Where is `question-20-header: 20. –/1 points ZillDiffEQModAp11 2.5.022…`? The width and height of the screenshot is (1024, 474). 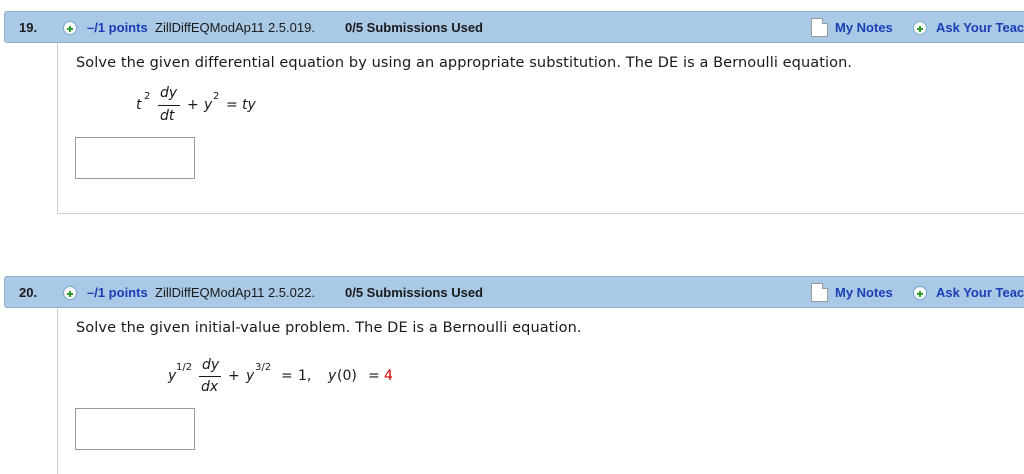
question-20-header: 20. –/1 points ZillDiffEQModAp11 2.5.022… is located at coordinates (514, 292).